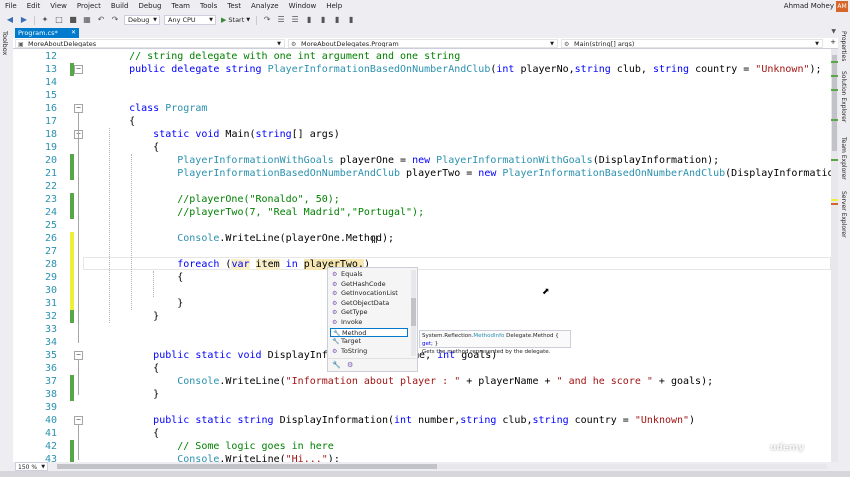  What do you see at coordinates (281, 20) in the screenshot?
I see `comment-icon: ☰` at bounding box center [281, 20].